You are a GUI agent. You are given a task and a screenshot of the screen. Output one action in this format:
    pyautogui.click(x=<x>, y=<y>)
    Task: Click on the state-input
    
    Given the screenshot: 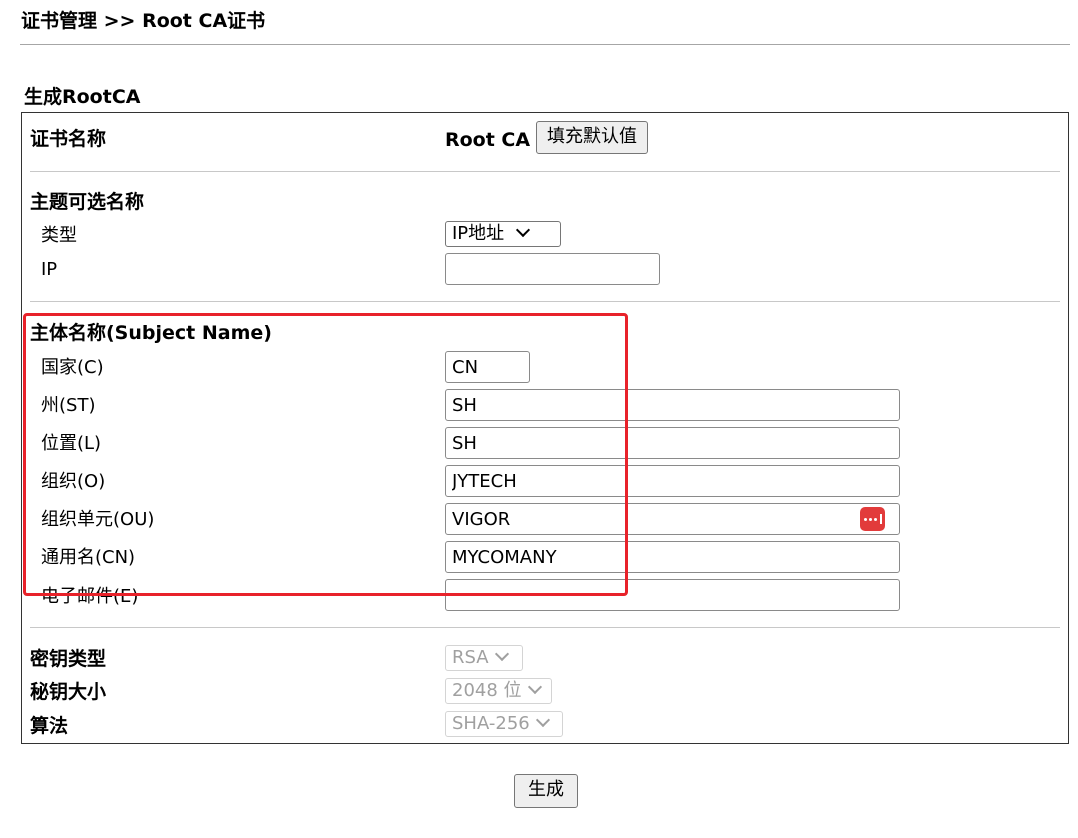 What is the action you would take?
    pyautogui.click(x=672, y=405)
    